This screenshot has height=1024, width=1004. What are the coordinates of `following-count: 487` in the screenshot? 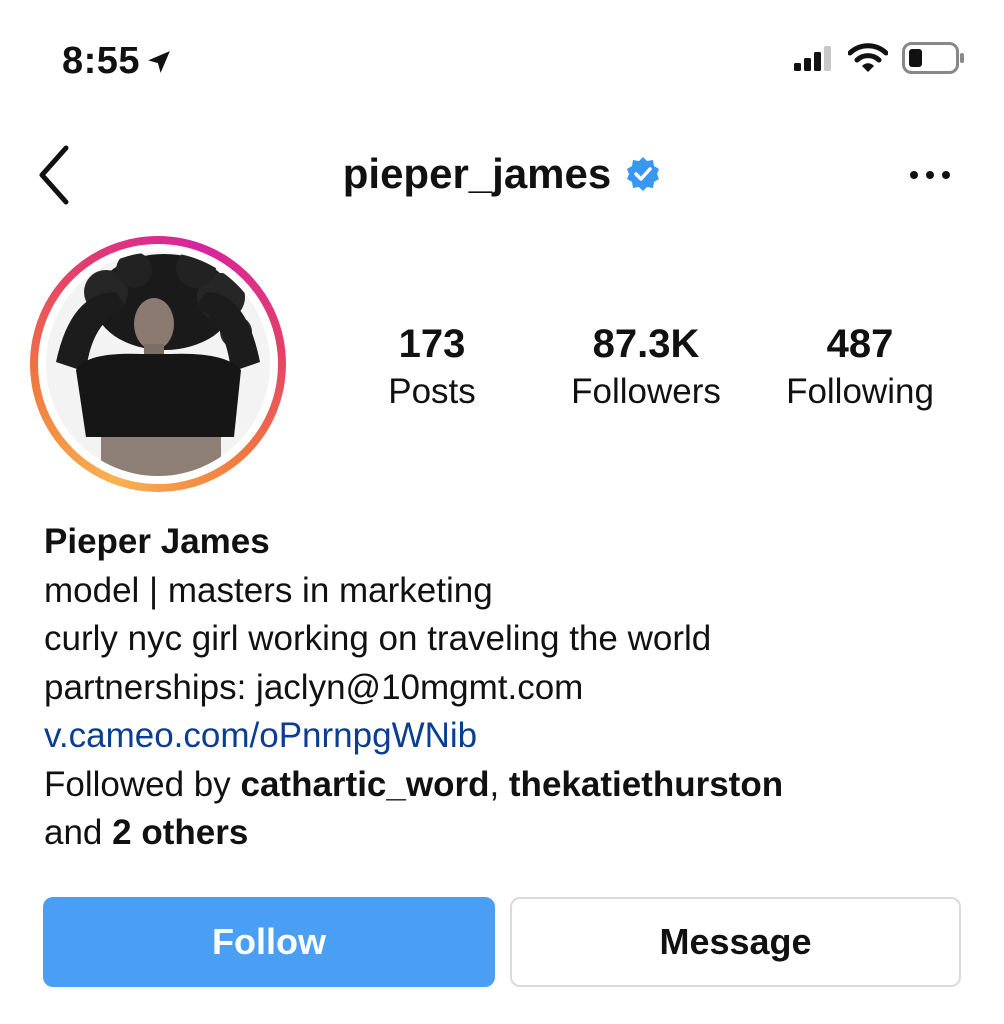 It's located at (860, 344).